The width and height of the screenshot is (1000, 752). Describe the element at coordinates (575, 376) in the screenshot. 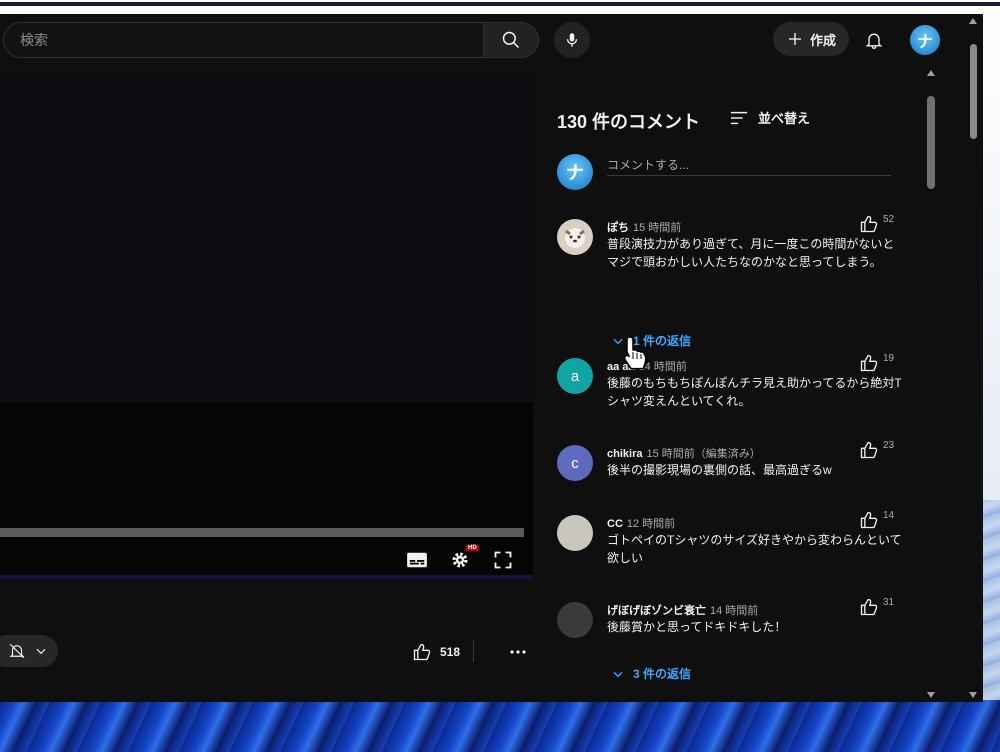

I see `commenter-avatar: a` at that location.